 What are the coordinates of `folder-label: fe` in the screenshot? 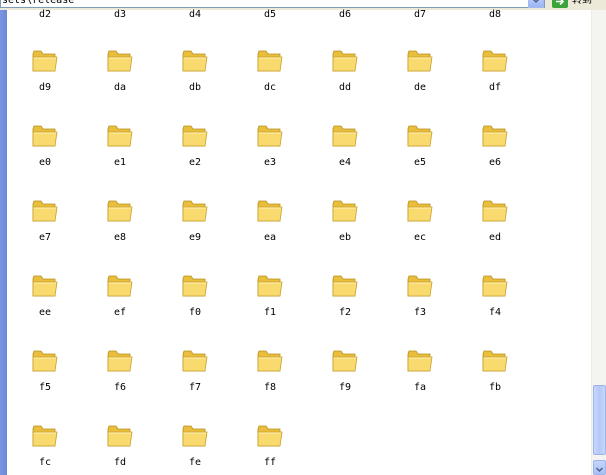 It's located at (195, 462).